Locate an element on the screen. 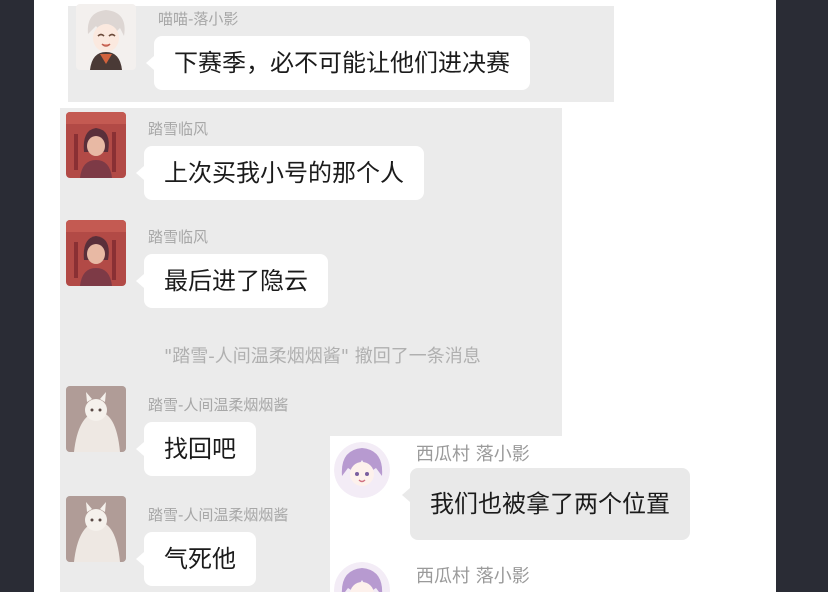 Image resolution: width=828 pixels, height=592 pixels. message-bubble: 下赛季，必不可能让他们进决赛 is located at coordinates (338, 63).